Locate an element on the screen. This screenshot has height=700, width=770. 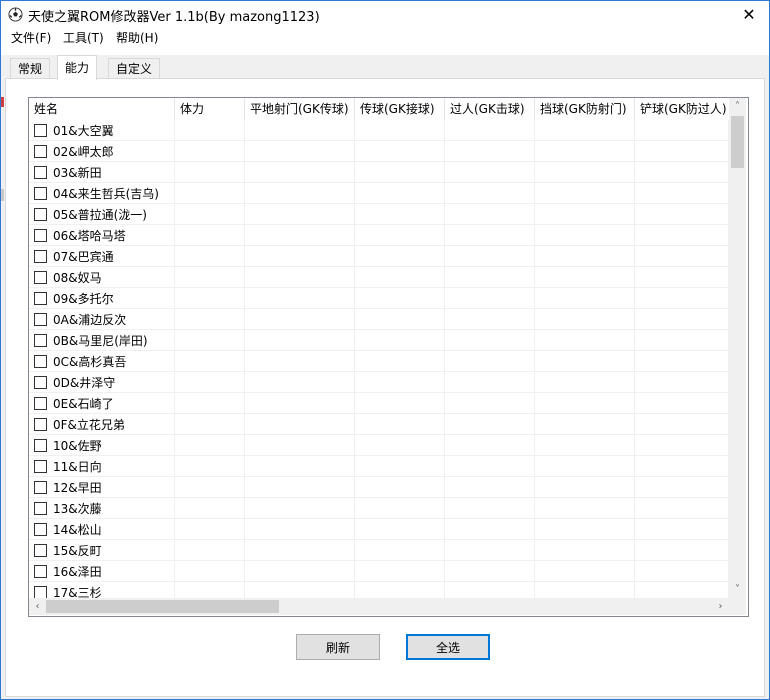
table-row: 01&大空翼 is located at coordinates (379, 130).